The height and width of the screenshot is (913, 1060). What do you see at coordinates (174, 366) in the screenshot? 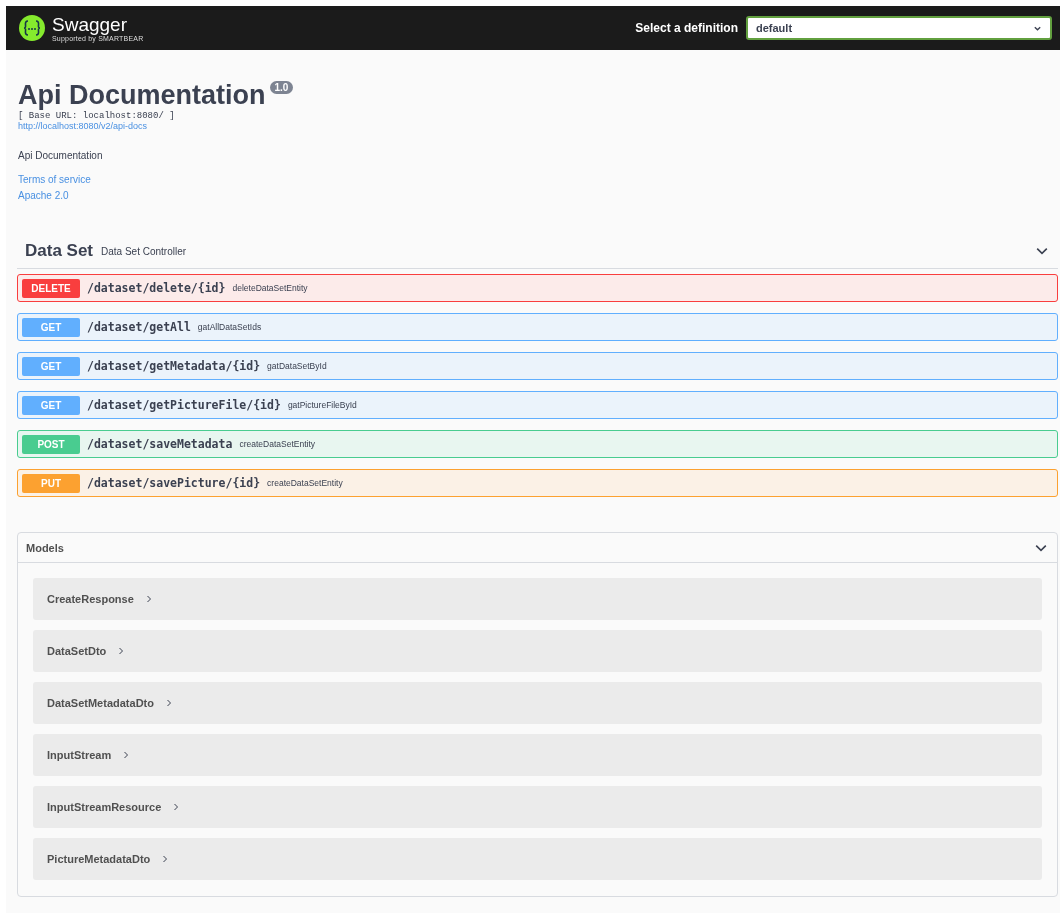
I see `endpoint-path: /dataset/getMetadata/{id}` at bounding box center [174, 366].